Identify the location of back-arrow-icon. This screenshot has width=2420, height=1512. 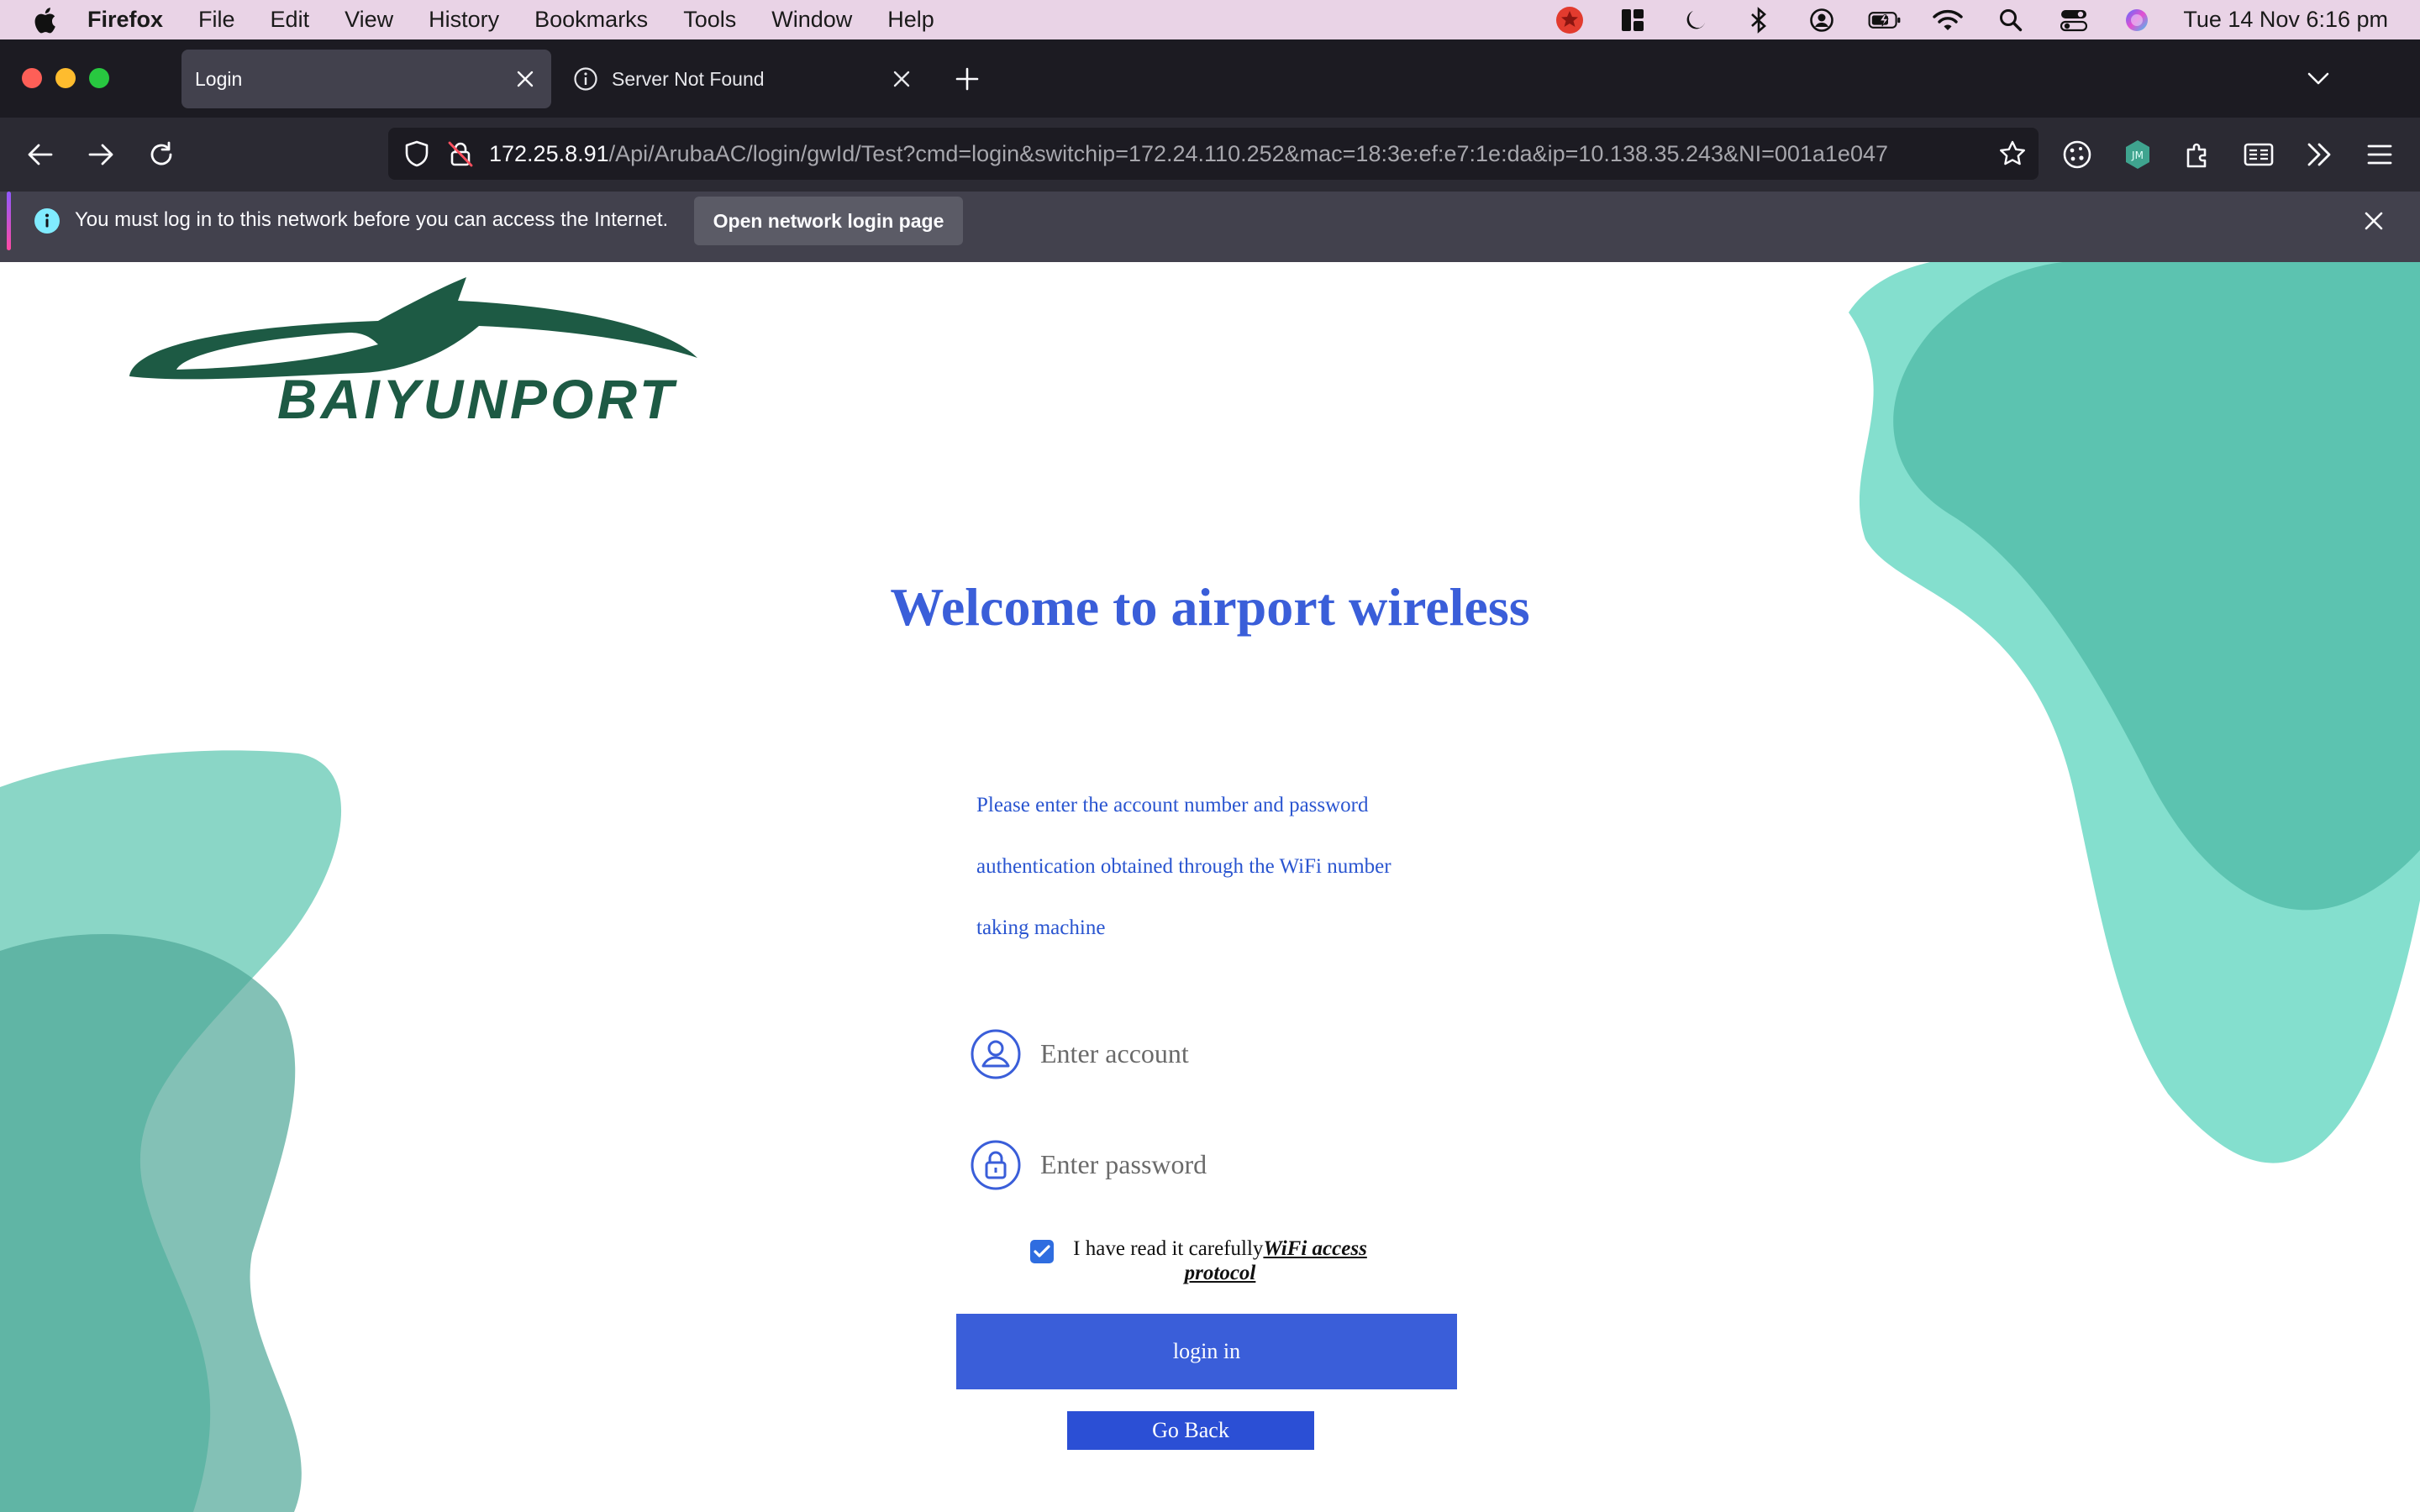
(40, 154).